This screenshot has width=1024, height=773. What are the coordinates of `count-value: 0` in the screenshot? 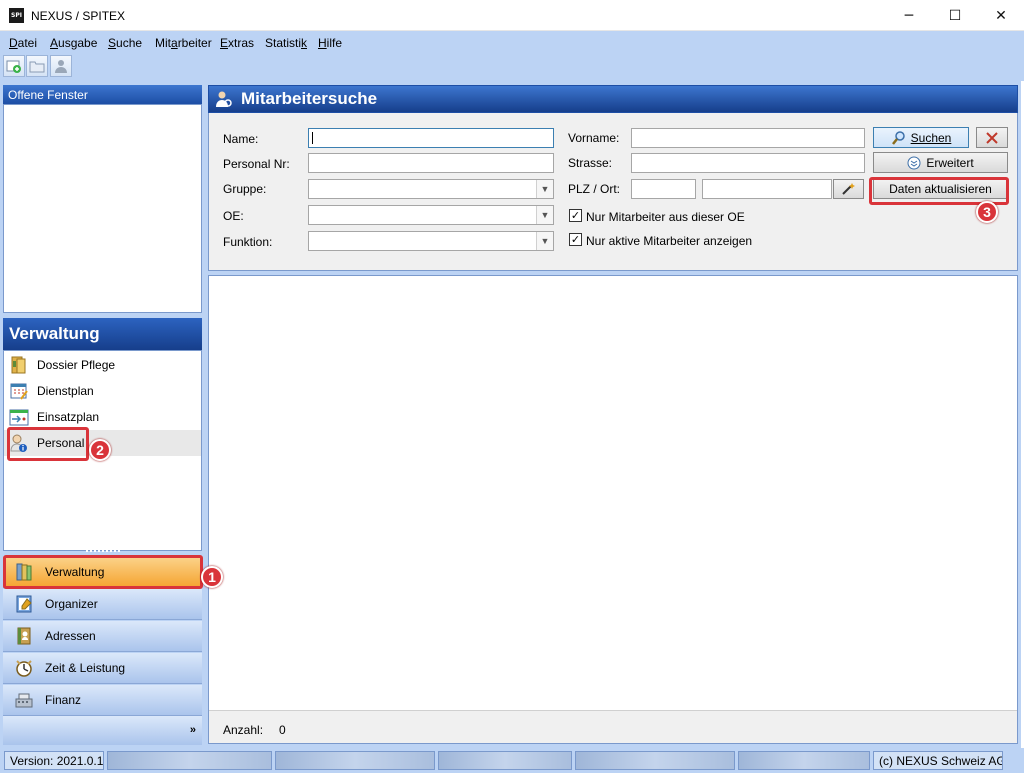 It's located at (282, 730).